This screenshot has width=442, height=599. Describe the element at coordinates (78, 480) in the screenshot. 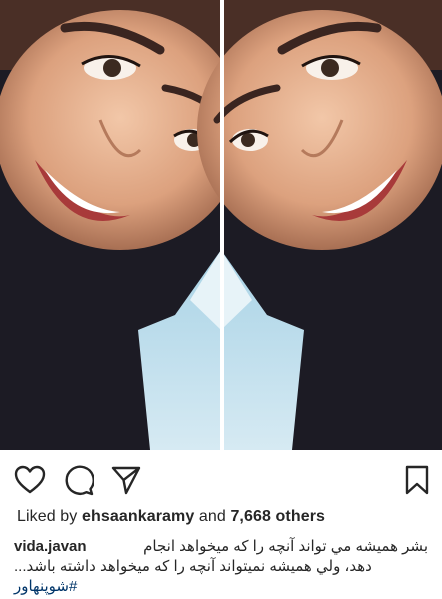

I see `comment-icon` at that location.